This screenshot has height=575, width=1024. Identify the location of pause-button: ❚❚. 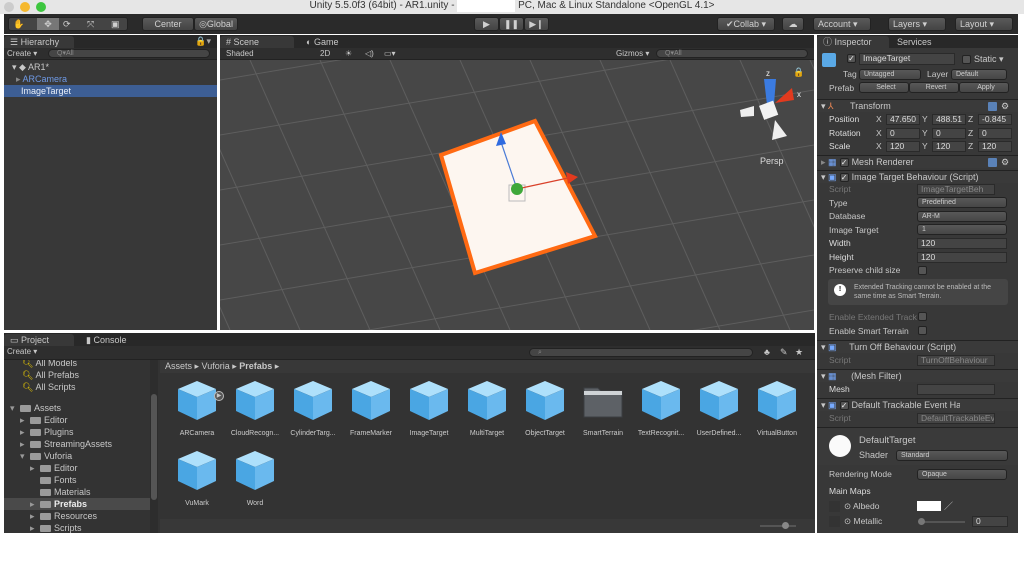
(511, 24).